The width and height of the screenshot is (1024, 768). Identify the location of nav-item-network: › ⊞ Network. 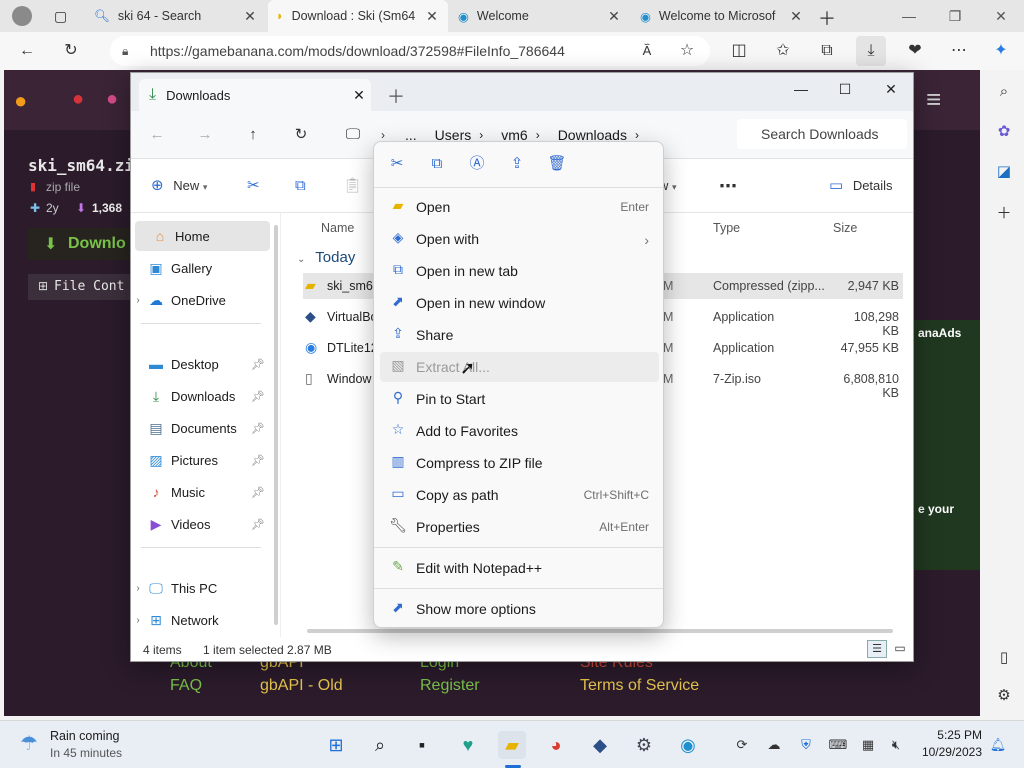
(201, 620).